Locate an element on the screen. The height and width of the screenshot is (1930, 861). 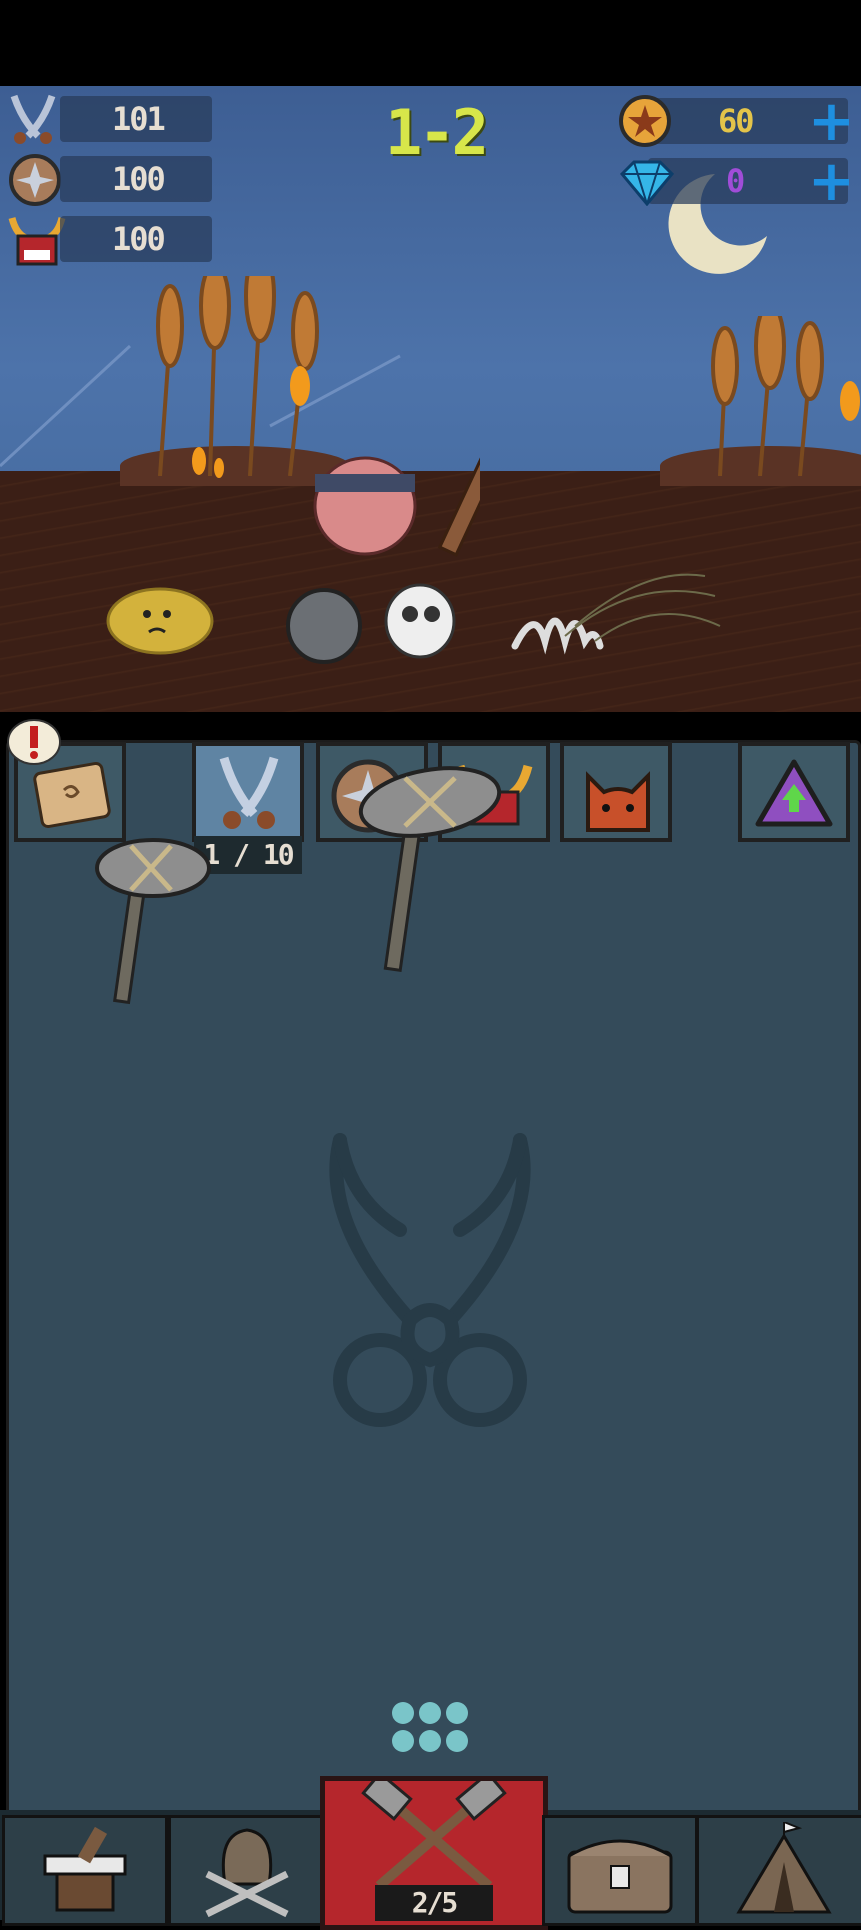
nav-forge is located at coordinates (85, 1870).